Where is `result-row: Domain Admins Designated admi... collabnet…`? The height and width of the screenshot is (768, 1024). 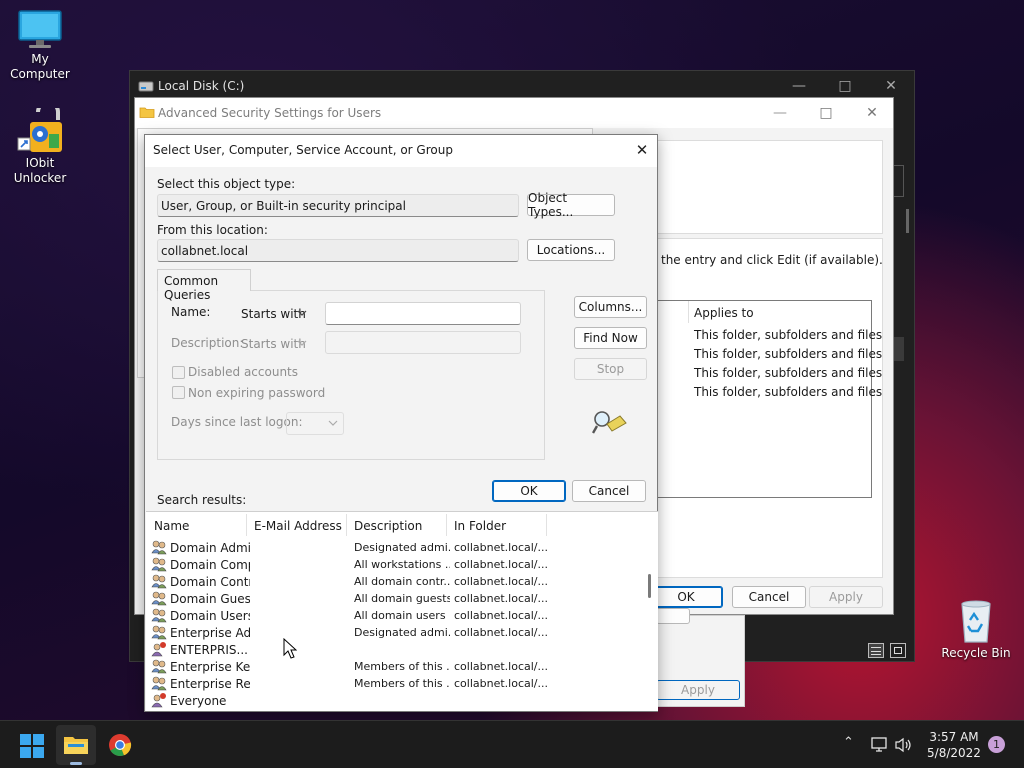 result-row: Domain Admins Designated admi... collabnet… is located at coordinates (400, 547).